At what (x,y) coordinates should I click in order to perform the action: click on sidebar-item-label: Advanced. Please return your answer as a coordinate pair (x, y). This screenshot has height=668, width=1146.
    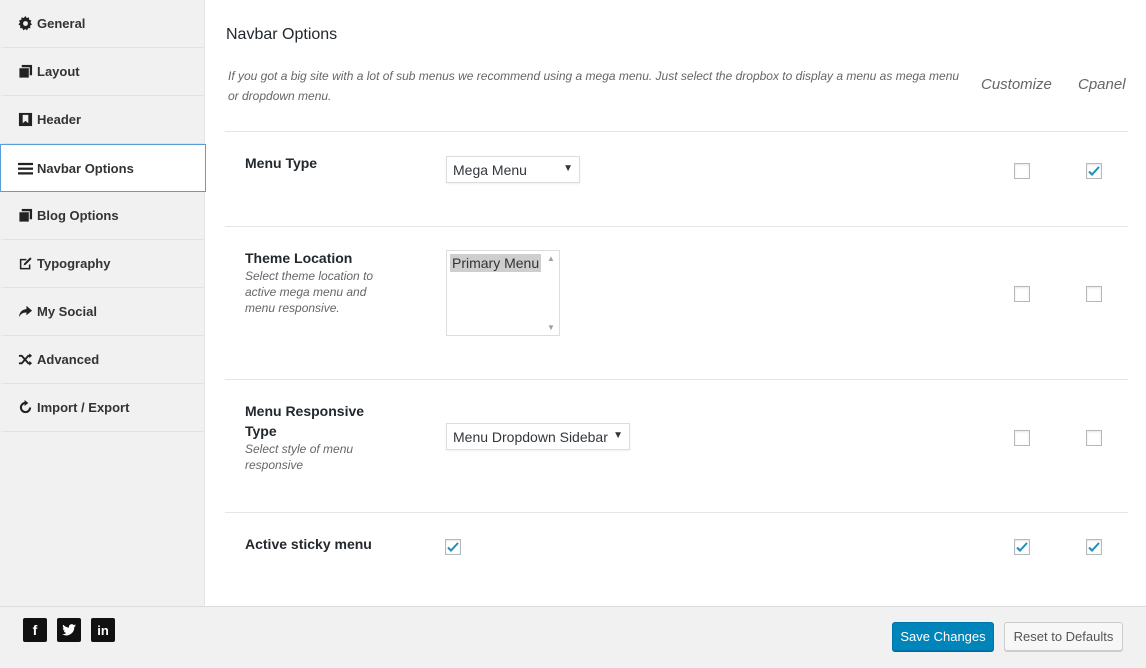
    Looking at the image, I should click on (68, 359).